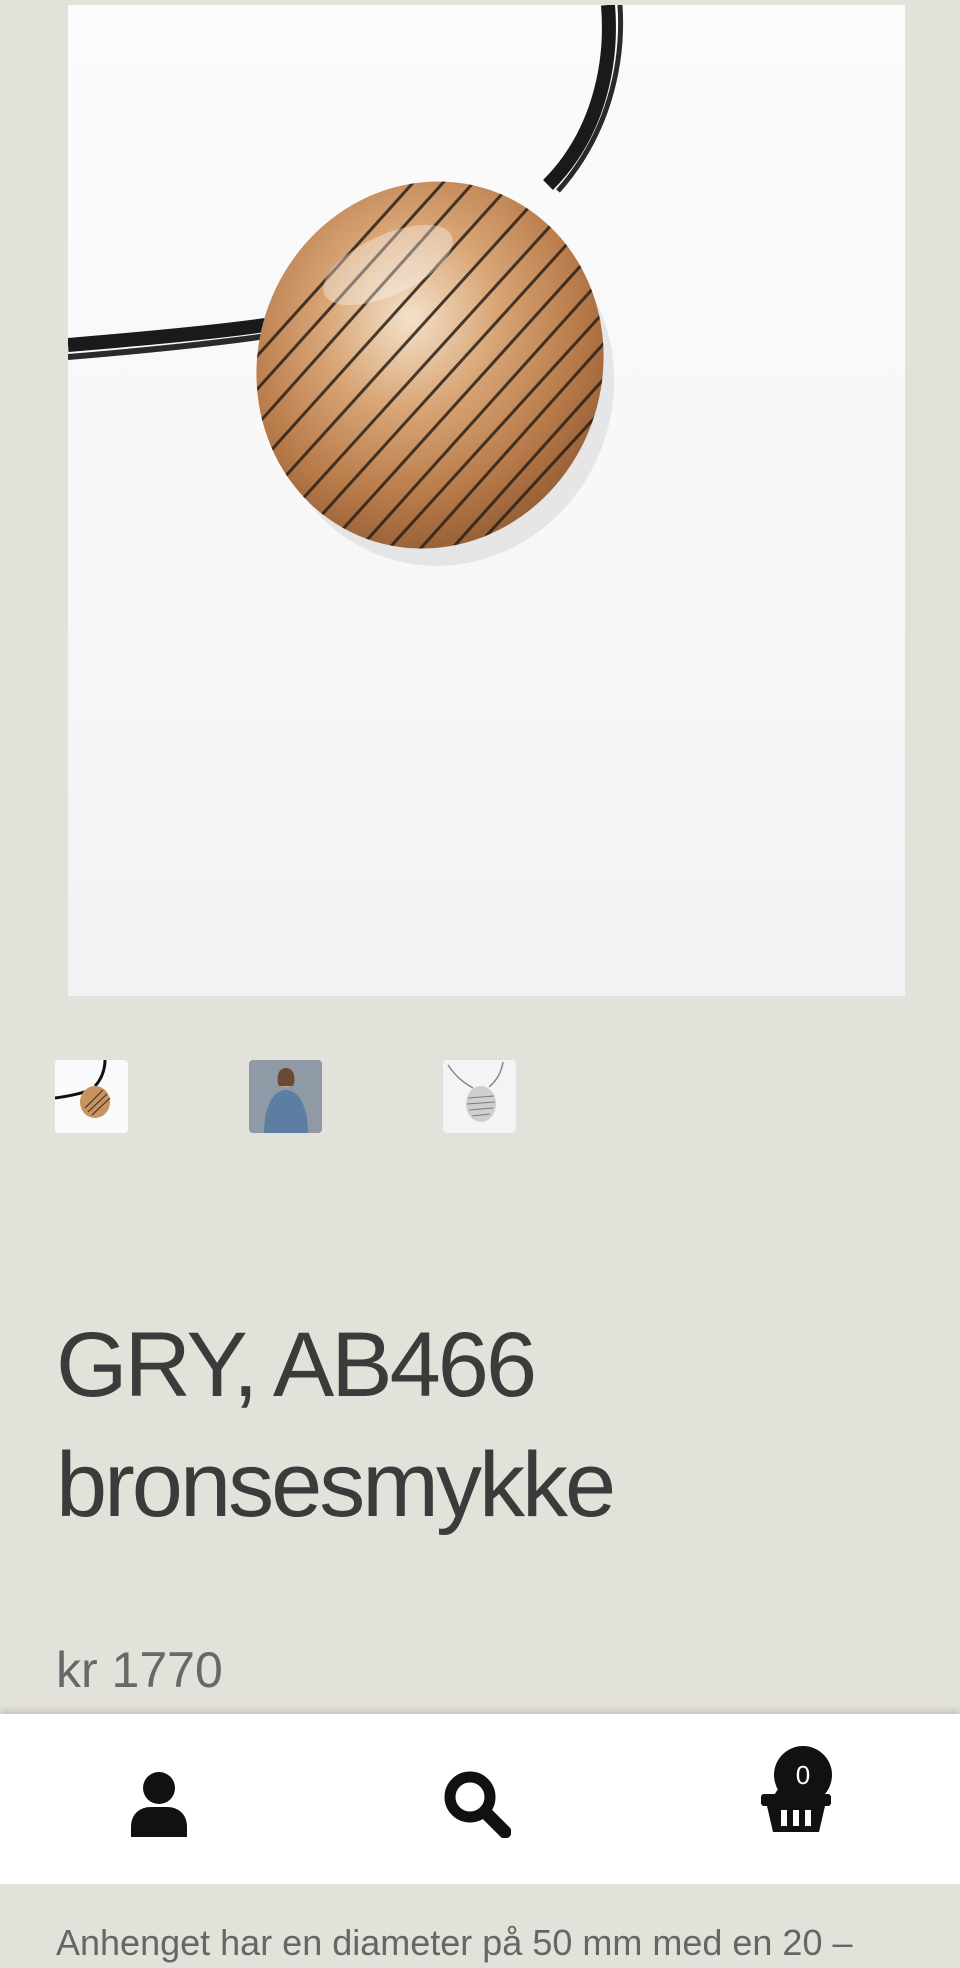 The width and height of the screenshot is (960, 1968). I want to click on thumbnail-silver-pendant, so click(479, 1096).